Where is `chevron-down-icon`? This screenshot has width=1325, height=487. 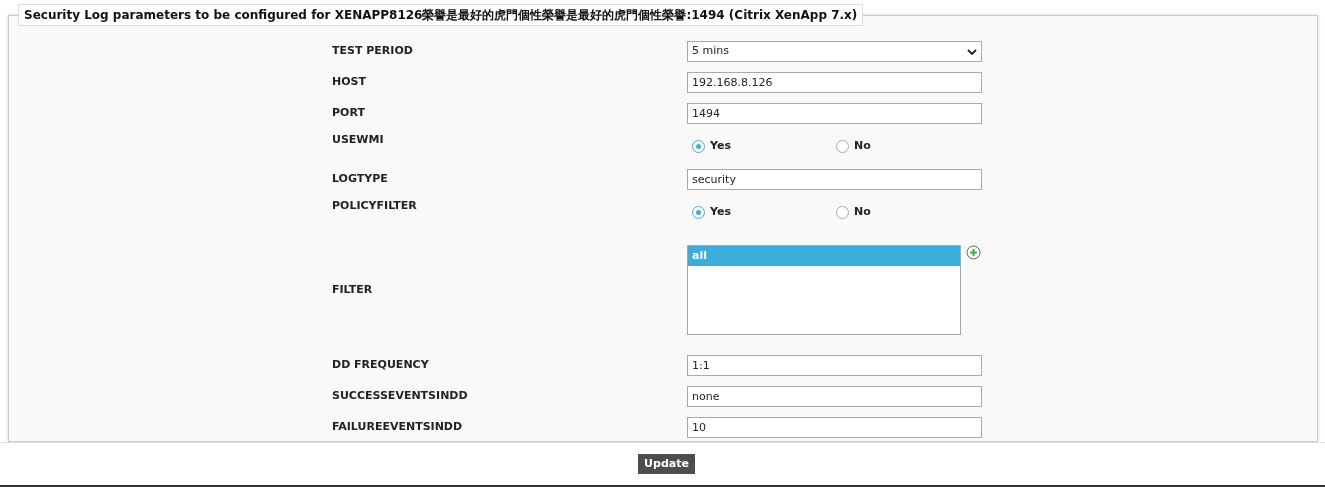 chevron-down-icon is located at coordinates (972, 51).